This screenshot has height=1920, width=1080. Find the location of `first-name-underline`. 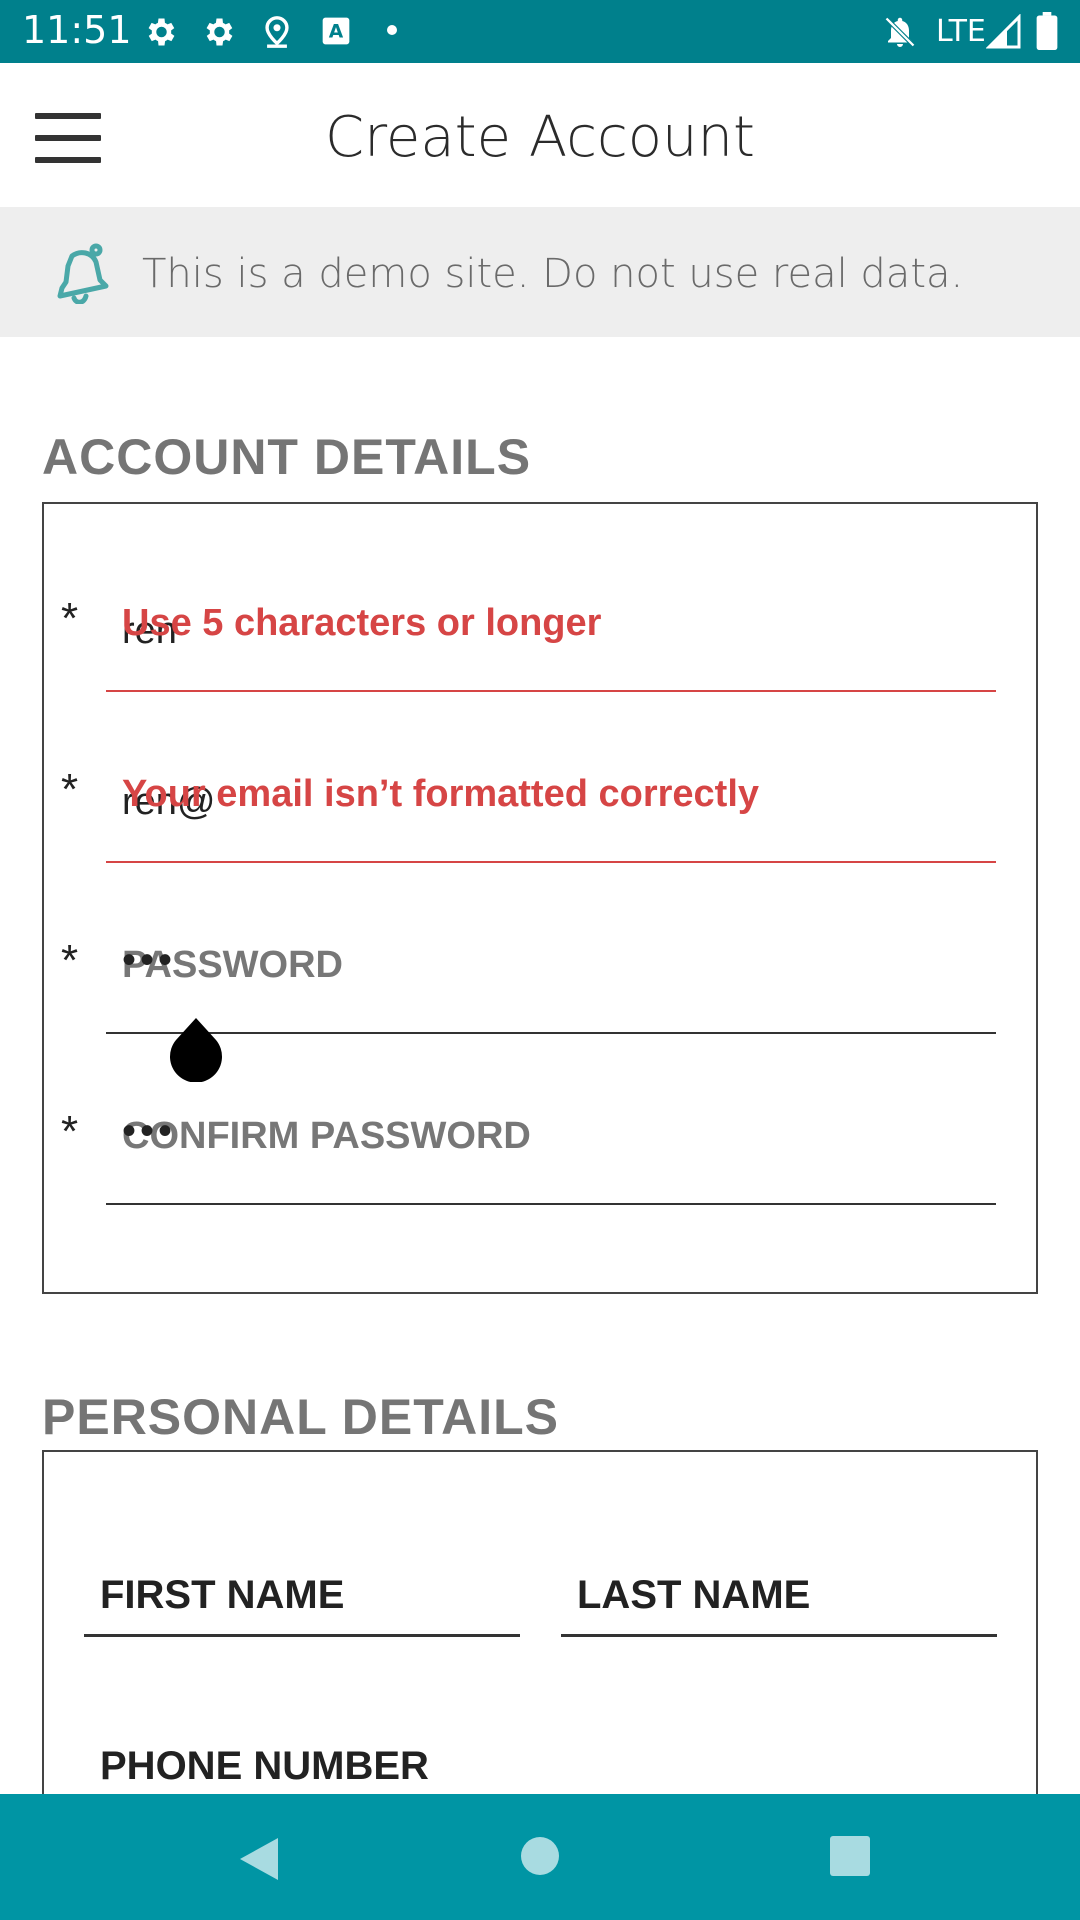

first-name-underline is located at coordinates (302, 1635).